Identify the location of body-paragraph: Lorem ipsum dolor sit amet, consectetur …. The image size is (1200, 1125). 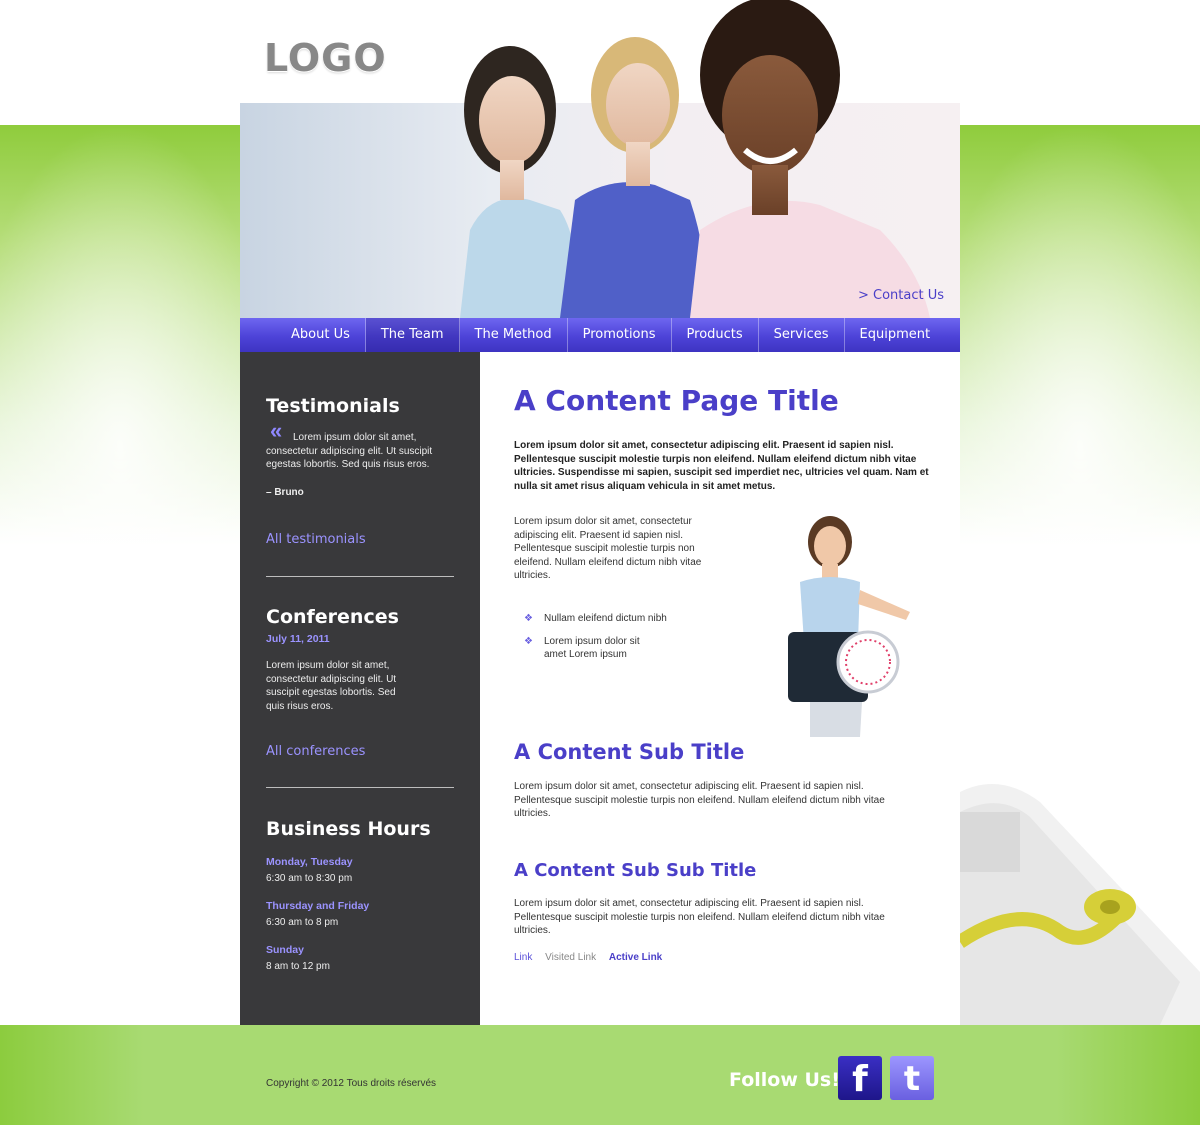
(608, 548).